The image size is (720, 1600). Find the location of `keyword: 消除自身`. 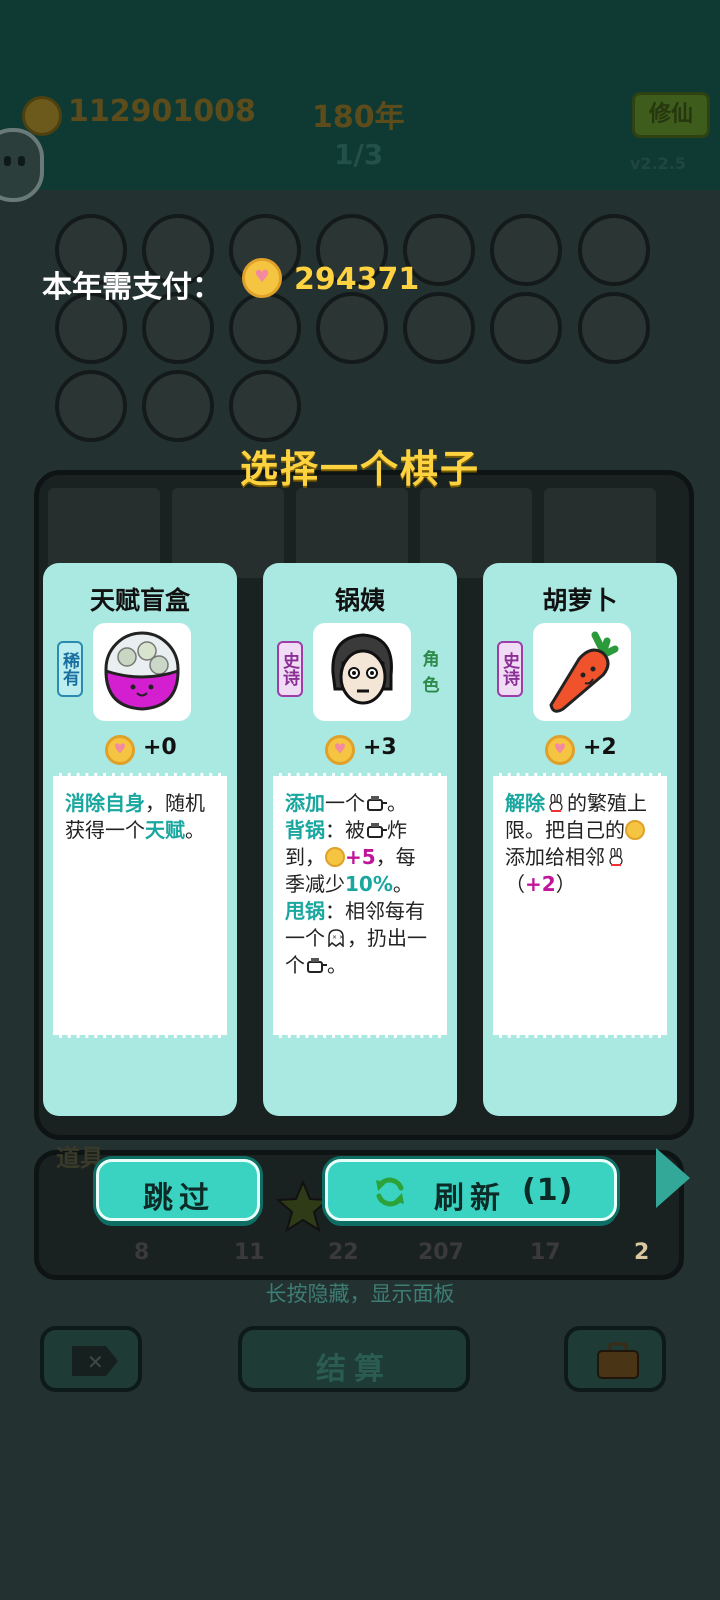

keyword: 消除自身 is located at coordinates (105, 803).